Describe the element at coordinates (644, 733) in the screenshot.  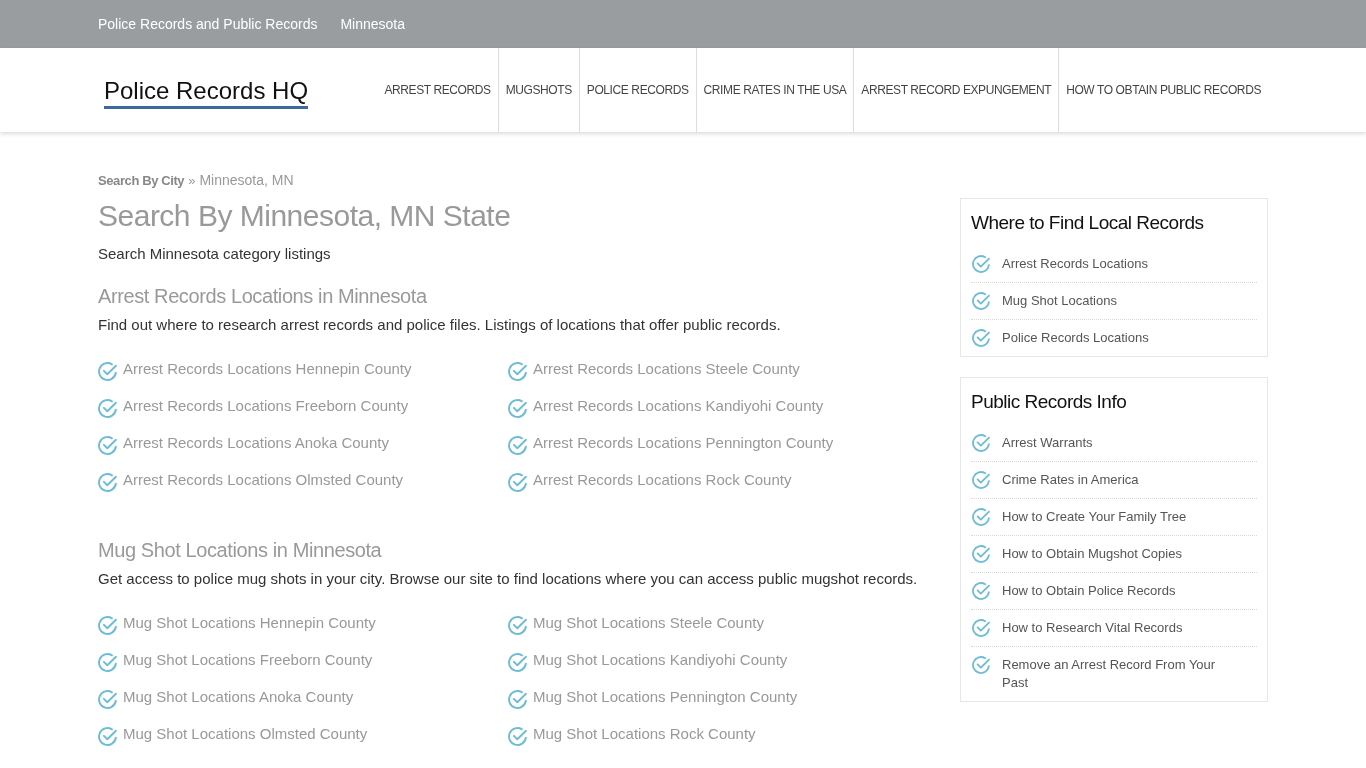
I see `location-link: Mug Shot Locations Rock County` at that location.